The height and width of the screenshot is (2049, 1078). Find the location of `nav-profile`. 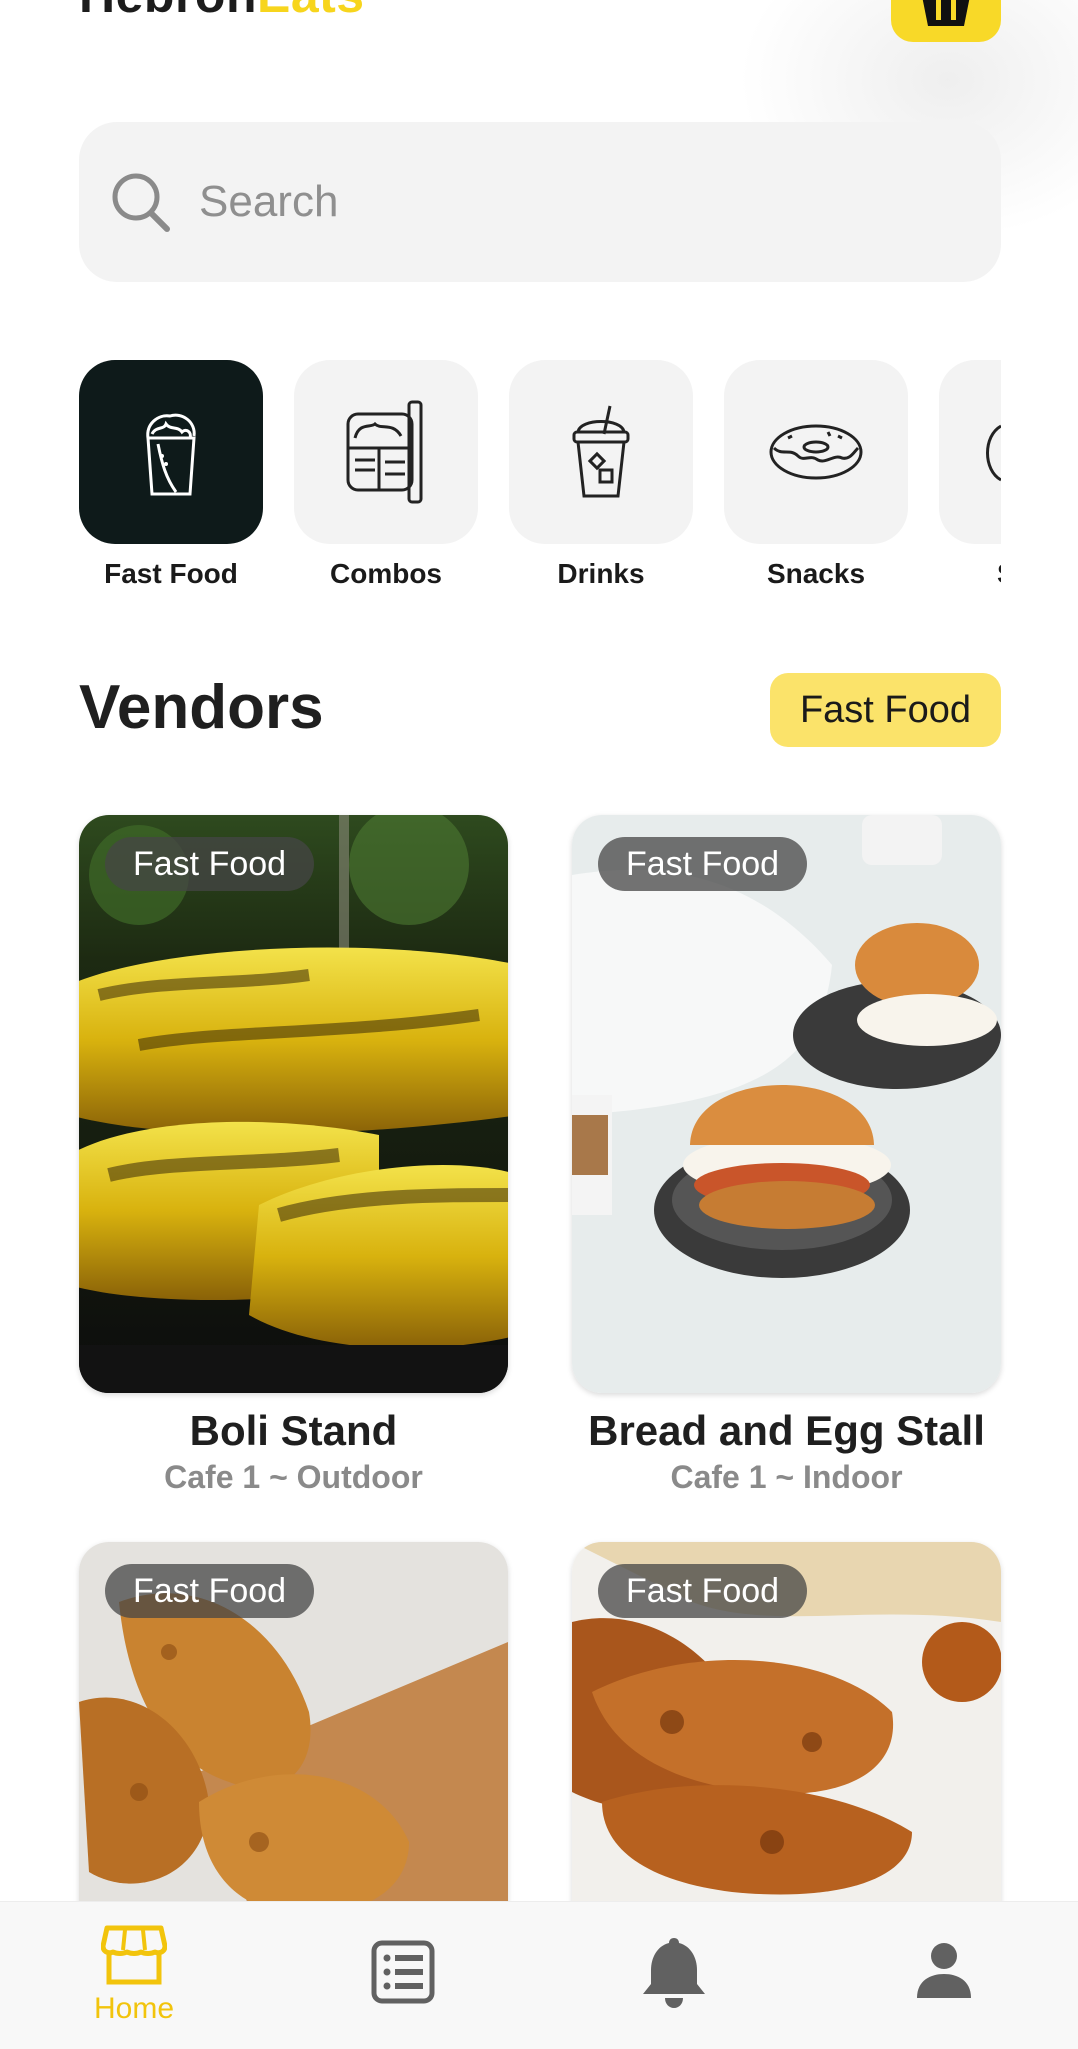

nav-profile is located at coordinates (944, 1970).